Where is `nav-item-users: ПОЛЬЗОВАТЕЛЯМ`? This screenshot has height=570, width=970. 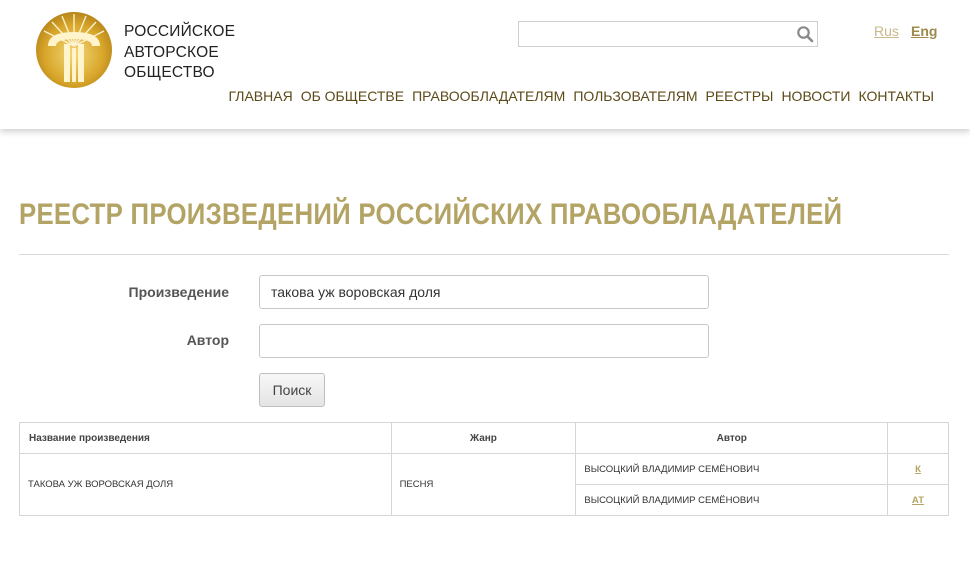
nav-item-users: ПОЛЬЗОВАТЕЛЯМ is located at coordinates (635, 96).